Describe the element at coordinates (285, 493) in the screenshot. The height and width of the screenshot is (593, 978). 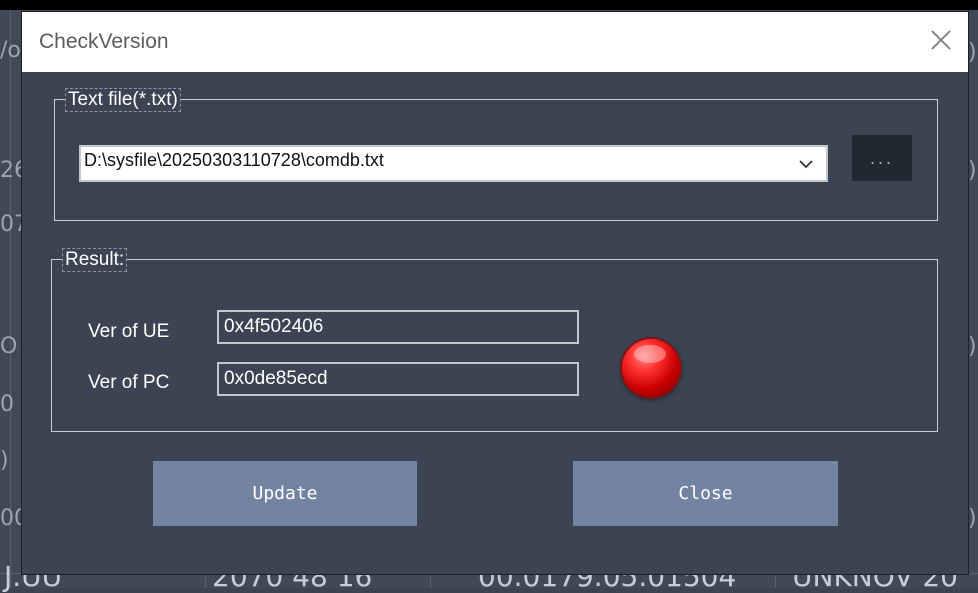
I see `update-button: Update` at that location.